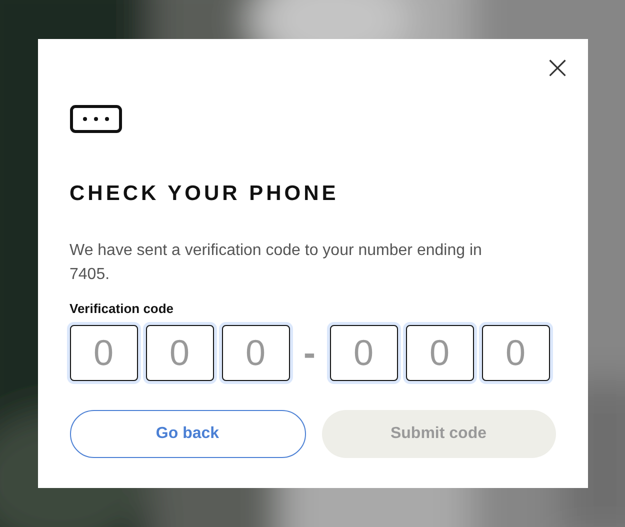 The image size is (625, 527). What do you see at coordinates (276, 263) in the screenshot?
I see `message-text: We have sent a verification code to your number ending in 7405.` at bounding box center [276, 263].